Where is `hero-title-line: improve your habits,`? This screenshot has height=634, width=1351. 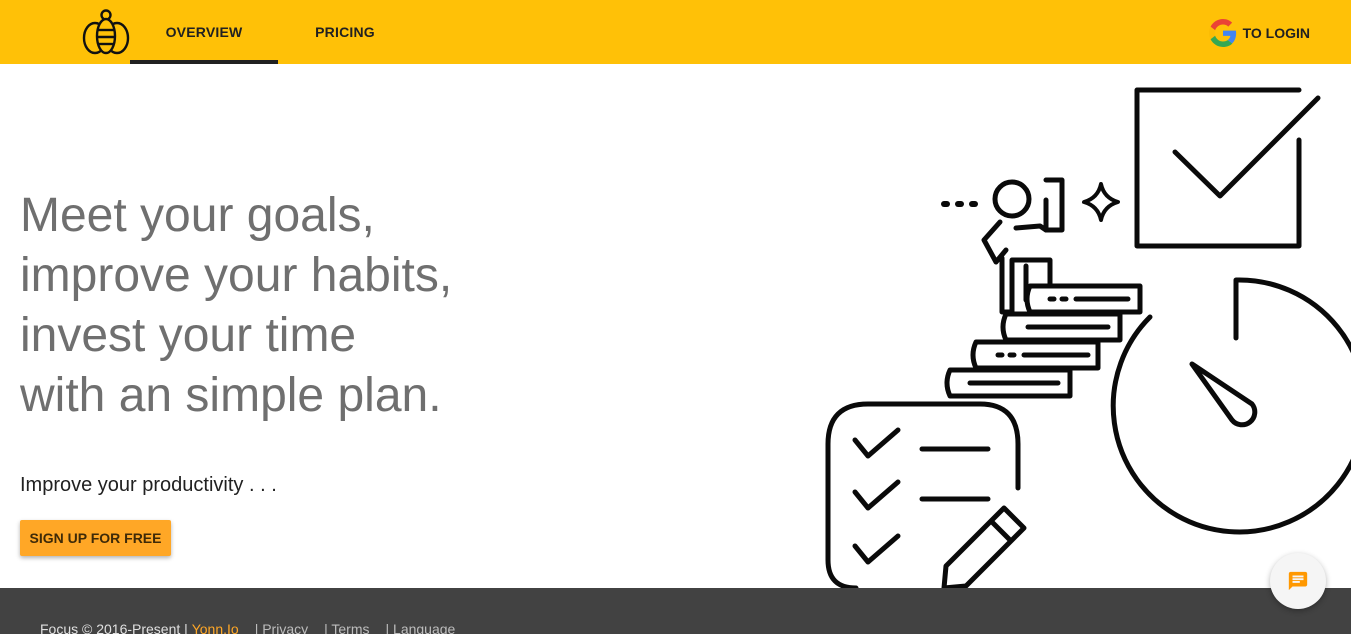
hero-title-line: improve your habits, is located at coordinates (236, 275).